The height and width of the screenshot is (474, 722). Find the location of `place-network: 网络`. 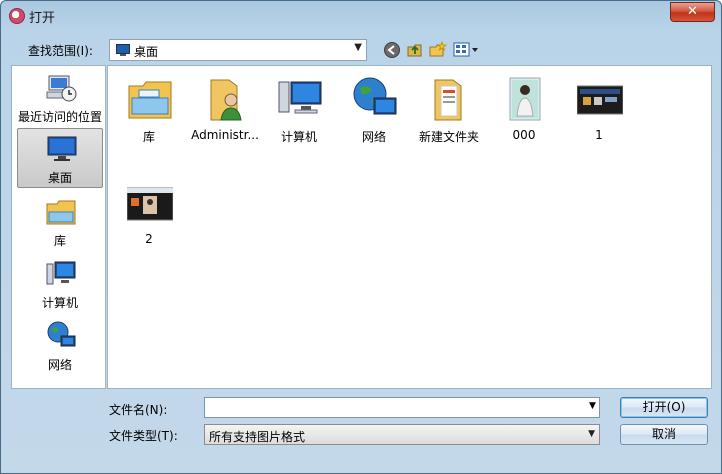

place-network: 网络 is located at coordinates (60, 346).